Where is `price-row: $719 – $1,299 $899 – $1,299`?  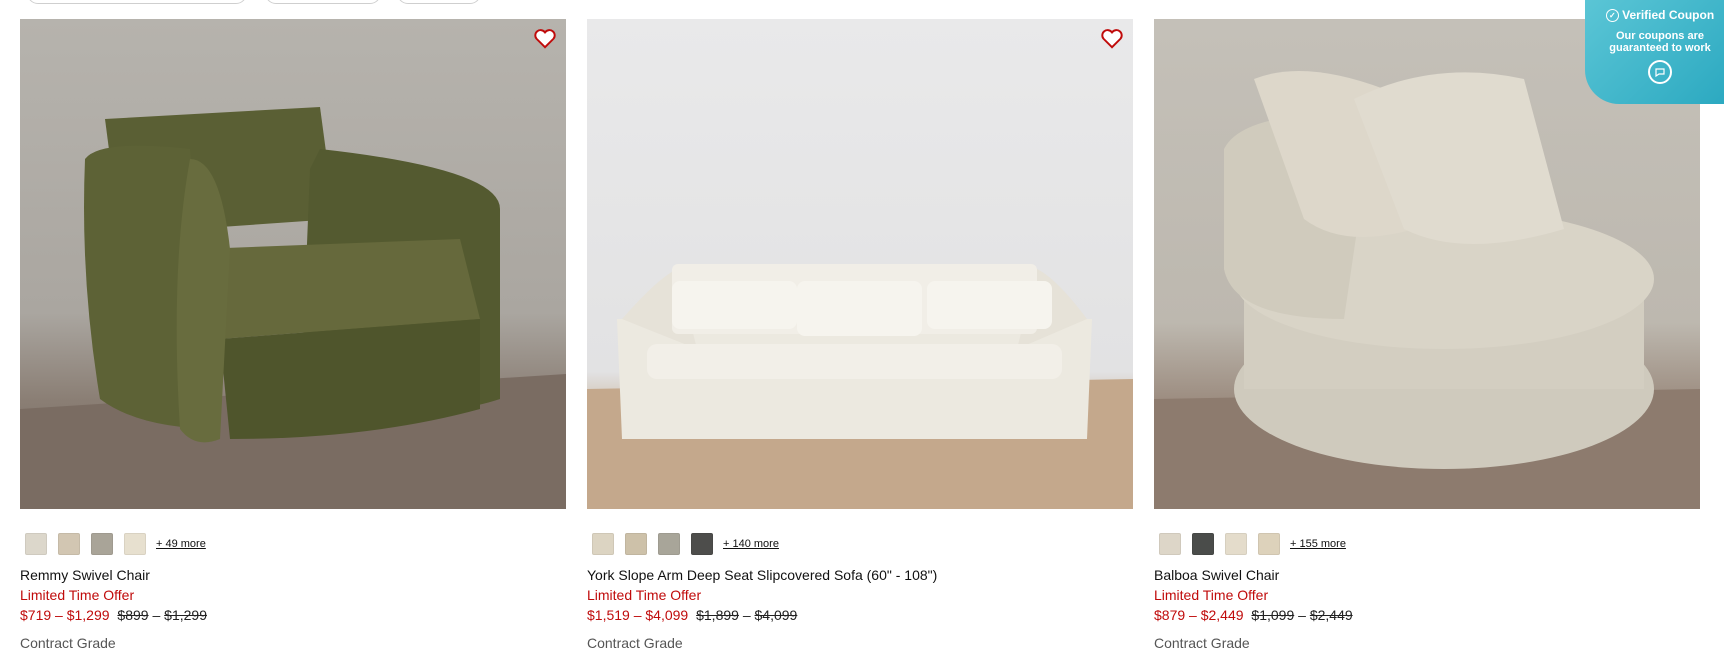 price-row: $719 – $1,299 $899 – $1,299 is located at coordinates (113, 615).